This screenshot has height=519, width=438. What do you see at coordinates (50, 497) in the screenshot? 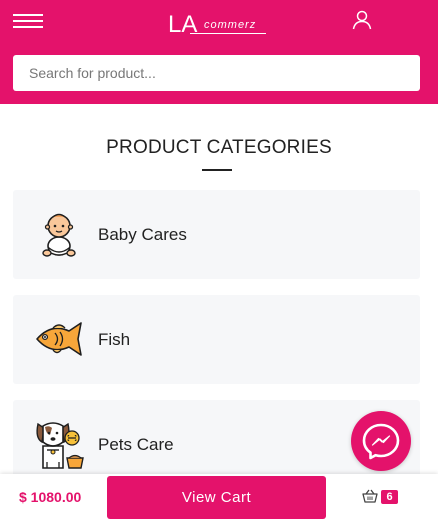
I see `cart-total: $ 1080.00` at bounding box center [50, 497].